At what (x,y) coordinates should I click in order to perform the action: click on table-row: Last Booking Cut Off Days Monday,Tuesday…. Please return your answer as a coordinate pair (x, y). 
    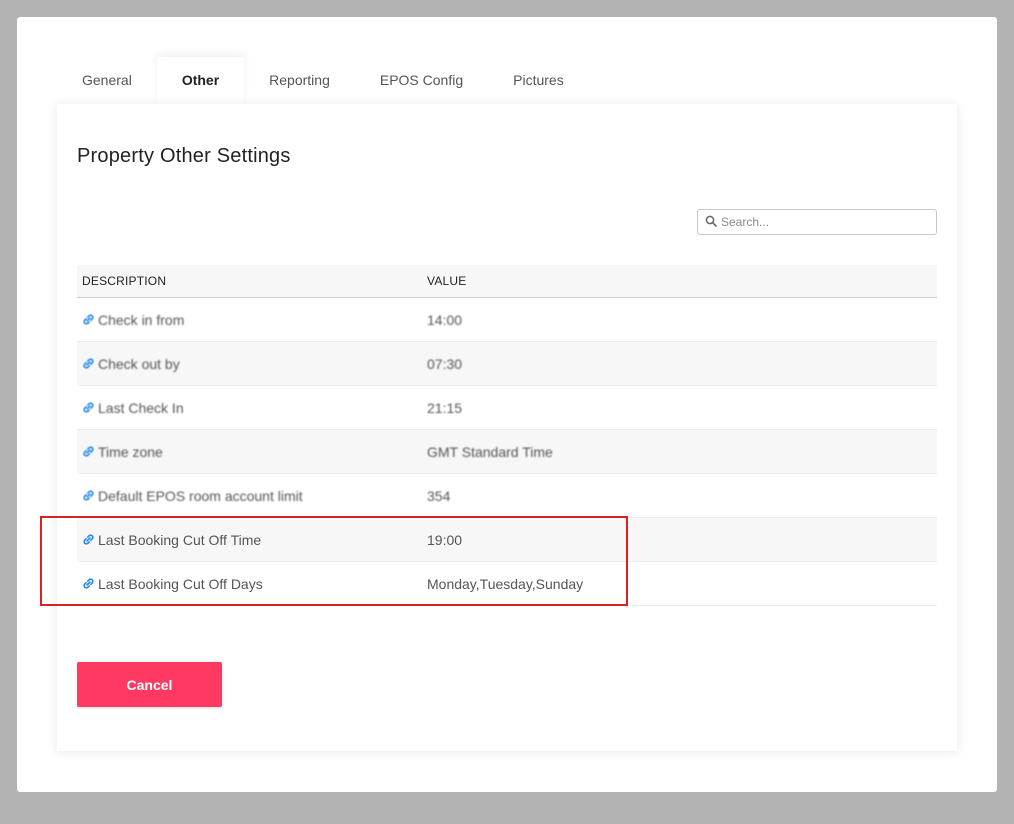
    Looking at the image, I should click on (507, 584).